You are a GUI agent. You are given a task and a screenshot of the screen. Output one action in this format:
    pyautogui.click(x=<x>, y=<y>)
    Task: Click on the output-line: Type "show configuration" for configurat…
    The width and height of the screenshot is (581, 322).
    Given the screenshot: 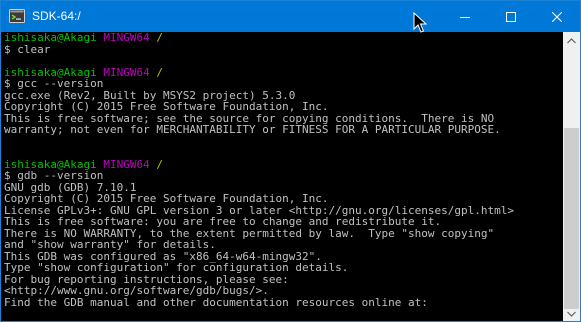 What is the action you would take?
    pyautogui.click(x=176, y=267)
    